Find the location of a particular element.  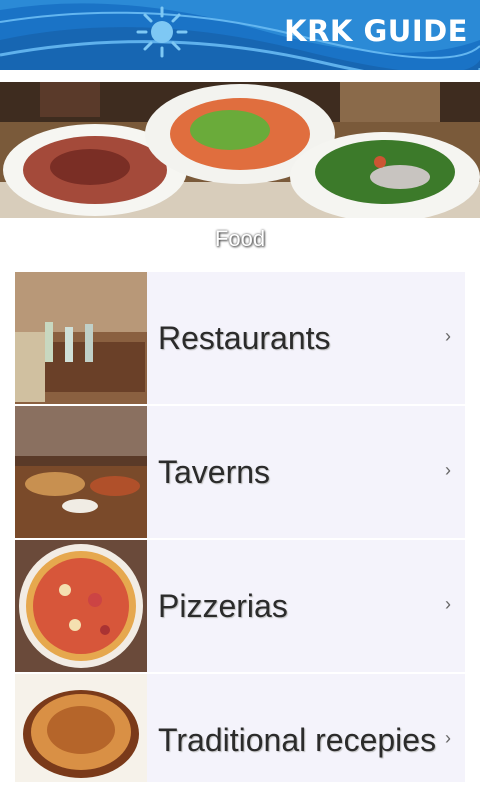

list-item-traditional-recepies: Traditional recepies › is located at coordinates (240, 728).